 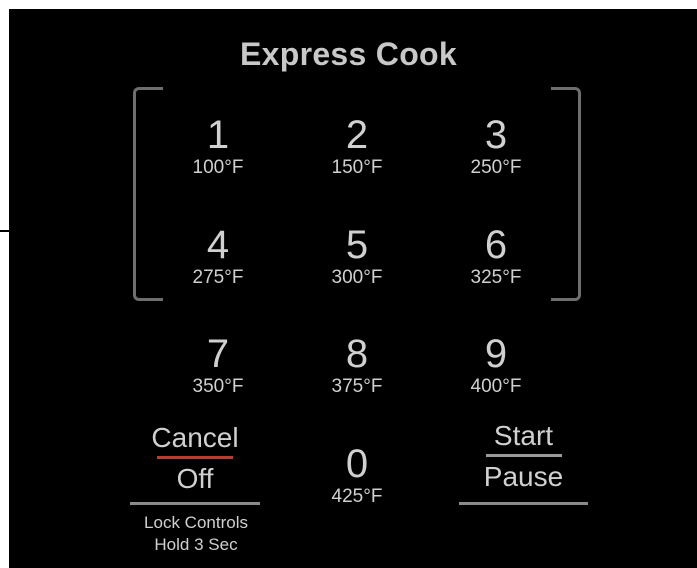 I want to click on start-label: Start, so click(x=523, y=435).